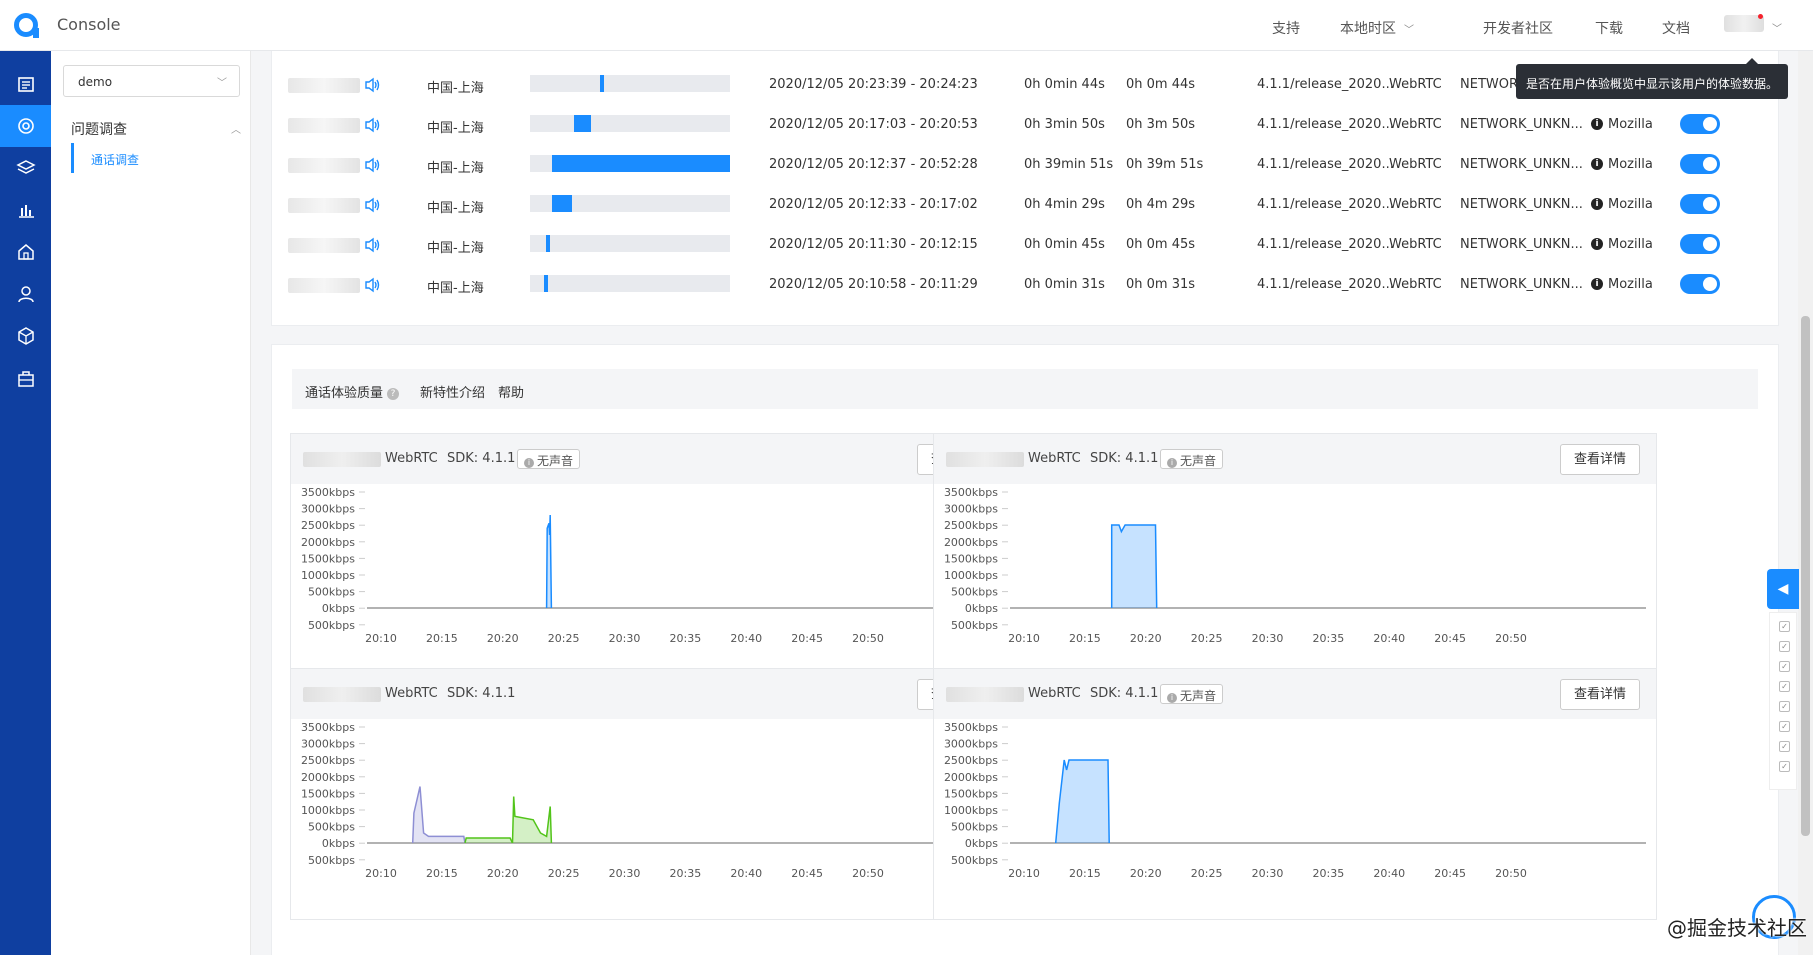 This screenshot has height=955, width=1813. What do you see at coordinates (873, 164) in the screenshot?
I see `call-time: 2020/12/05 20:12:37 - 20:52:28` at bounding box center [873, 164].